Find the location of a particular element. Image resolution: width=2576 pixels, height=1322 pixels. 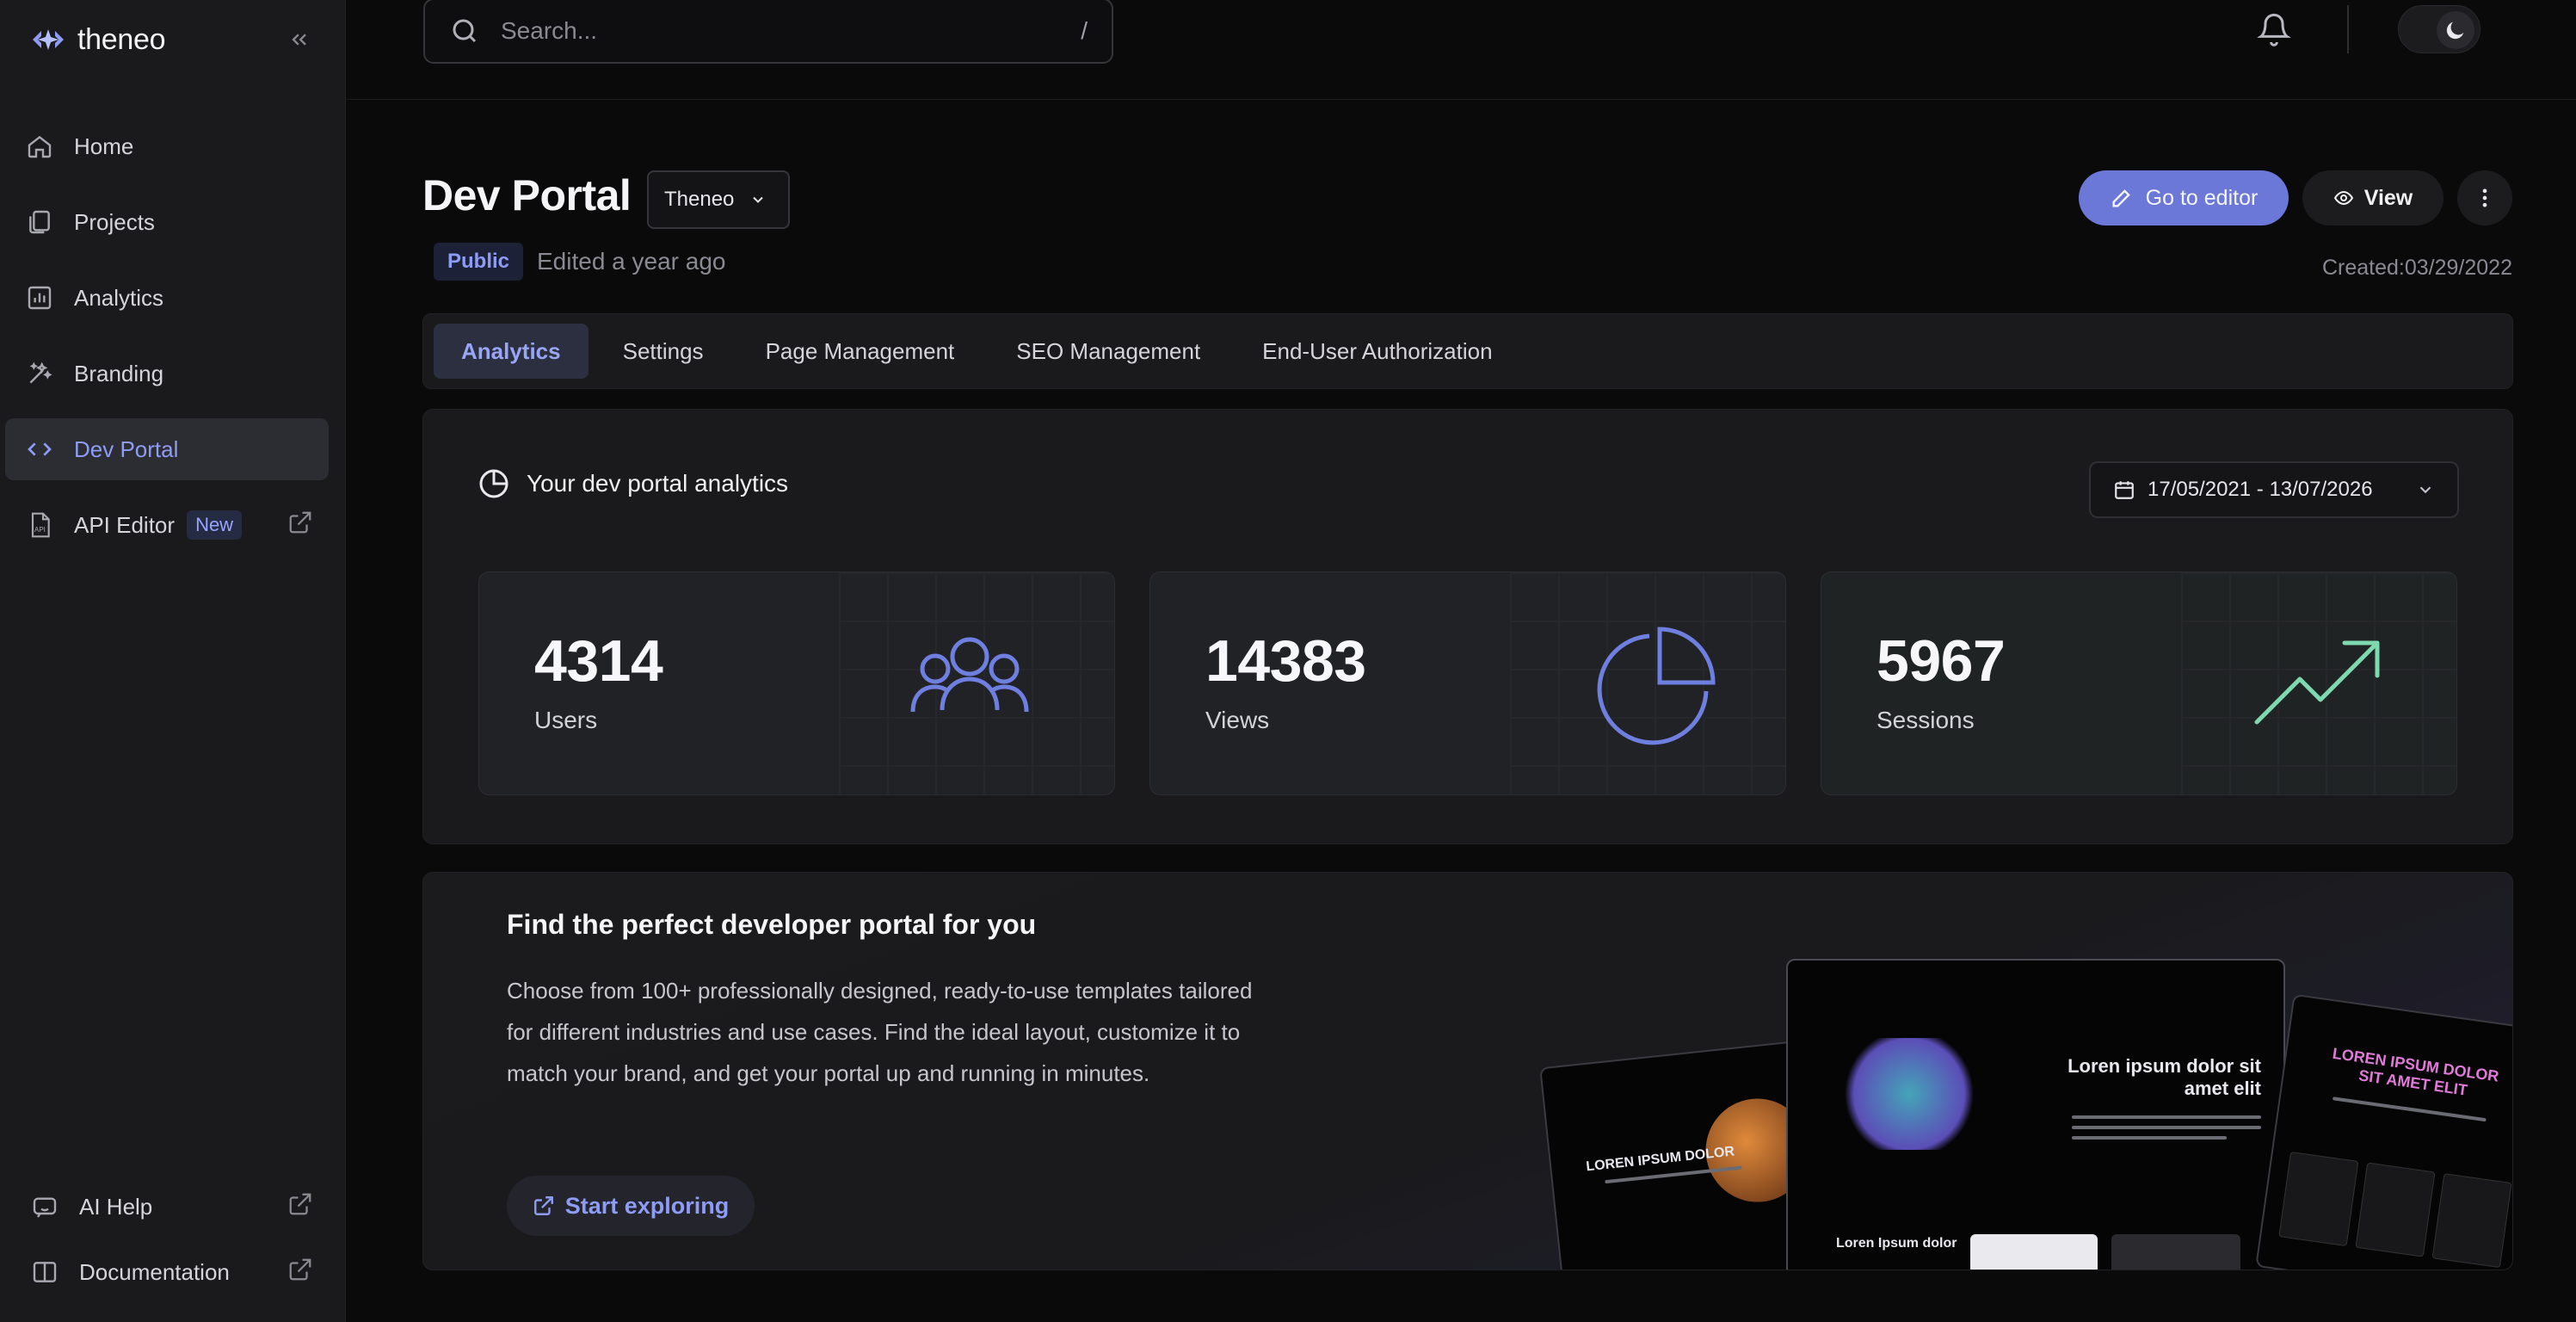

sidebar-item-ai-help: AI Help is located at coordinates (167, 1207).